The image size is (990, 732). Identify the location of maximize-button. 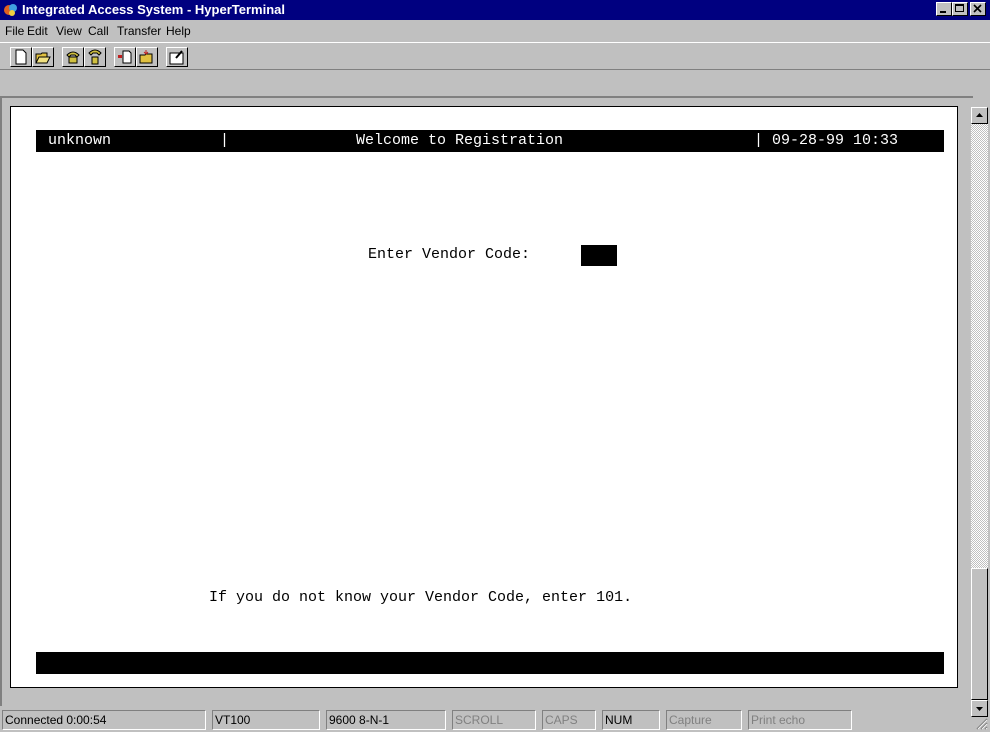
(960, 9).